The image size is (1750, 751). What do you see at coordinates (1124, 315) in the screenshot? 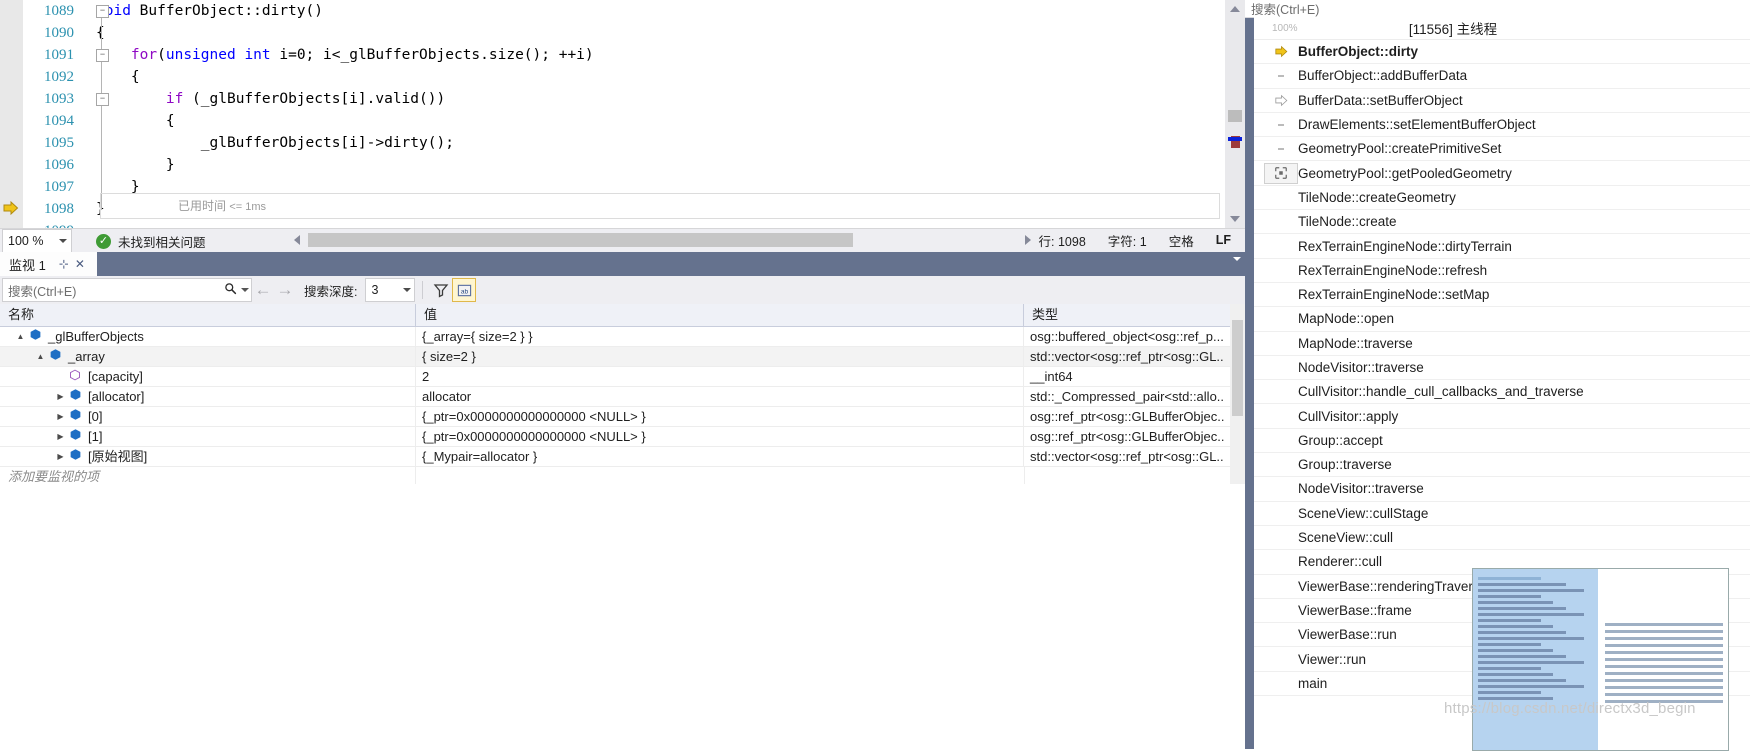
I see `column-header-type: 类型` at bounding box center [1124, 315].